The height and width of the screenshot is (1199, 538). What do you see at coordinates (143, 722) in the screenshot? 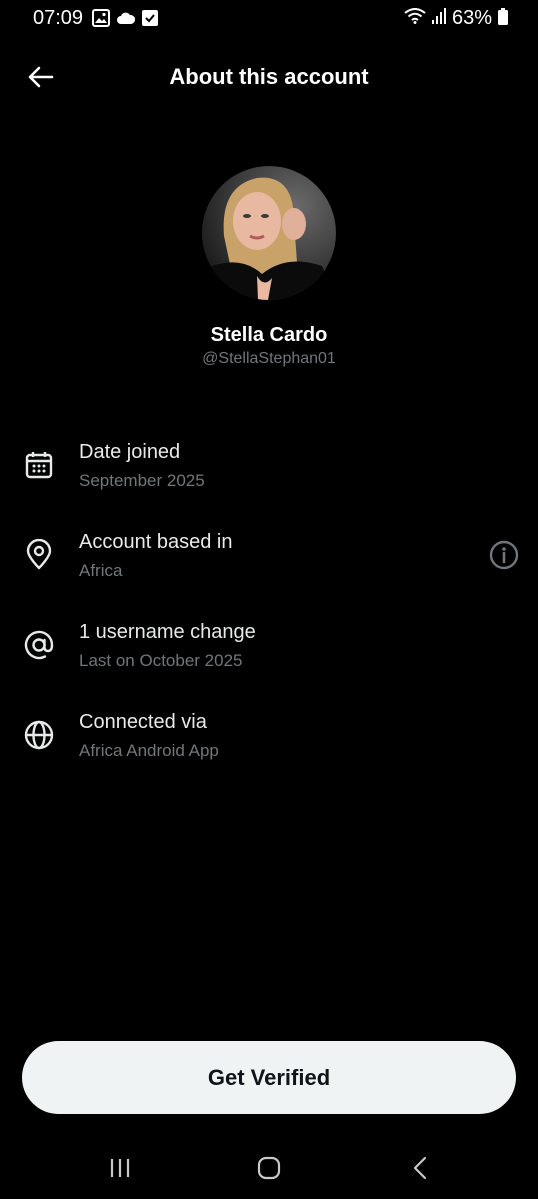
I see `row-title: Connected via` at bounding box center [143, 722].